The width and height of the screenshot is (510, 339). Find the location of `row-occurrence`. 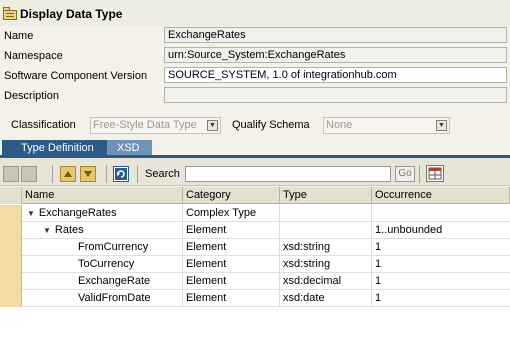

row-occurrence is located at coordinates (441, 213).